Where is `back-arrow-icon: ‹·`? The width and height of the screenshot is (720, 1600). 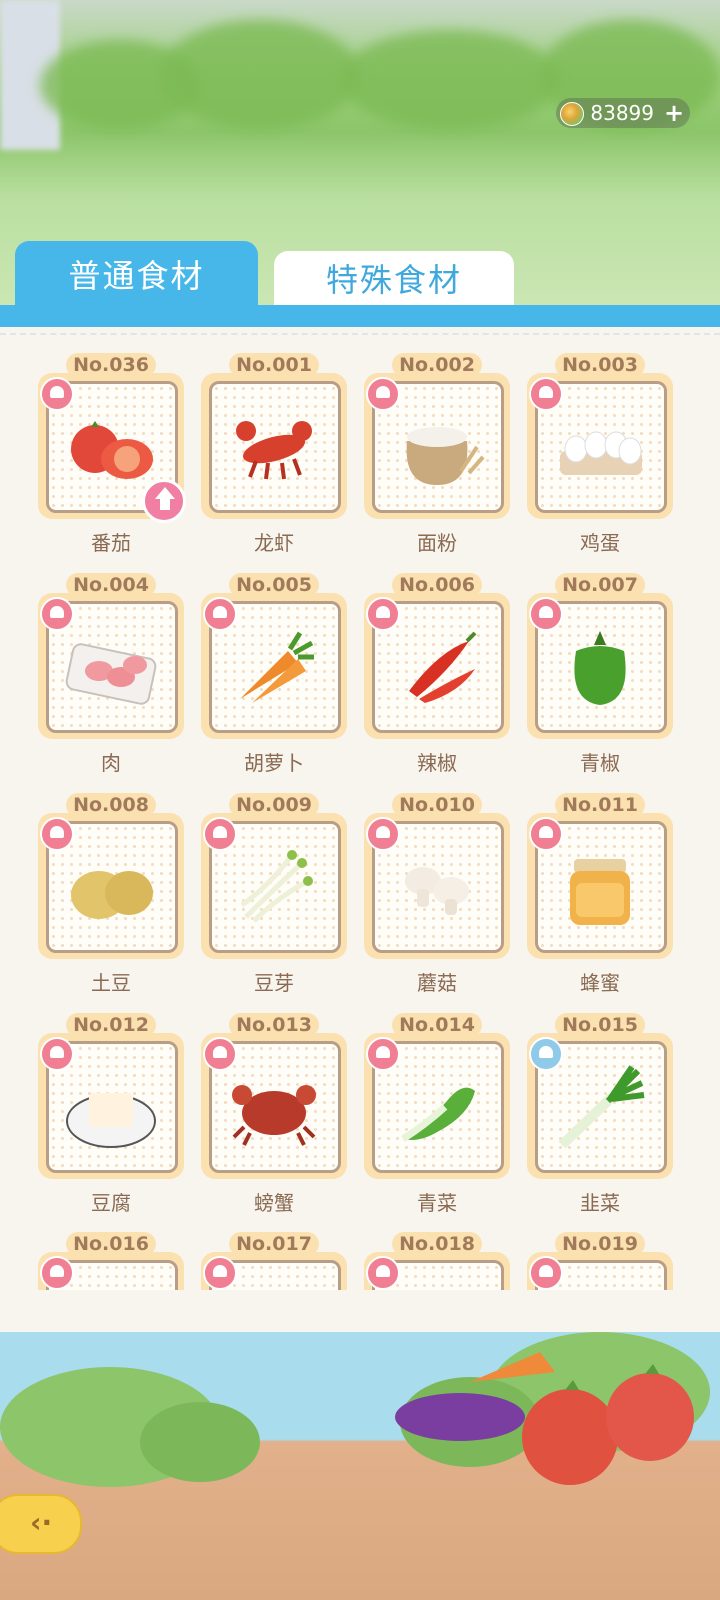
back-arrow-icon: ‹· is located at coordinates (41, 1522).